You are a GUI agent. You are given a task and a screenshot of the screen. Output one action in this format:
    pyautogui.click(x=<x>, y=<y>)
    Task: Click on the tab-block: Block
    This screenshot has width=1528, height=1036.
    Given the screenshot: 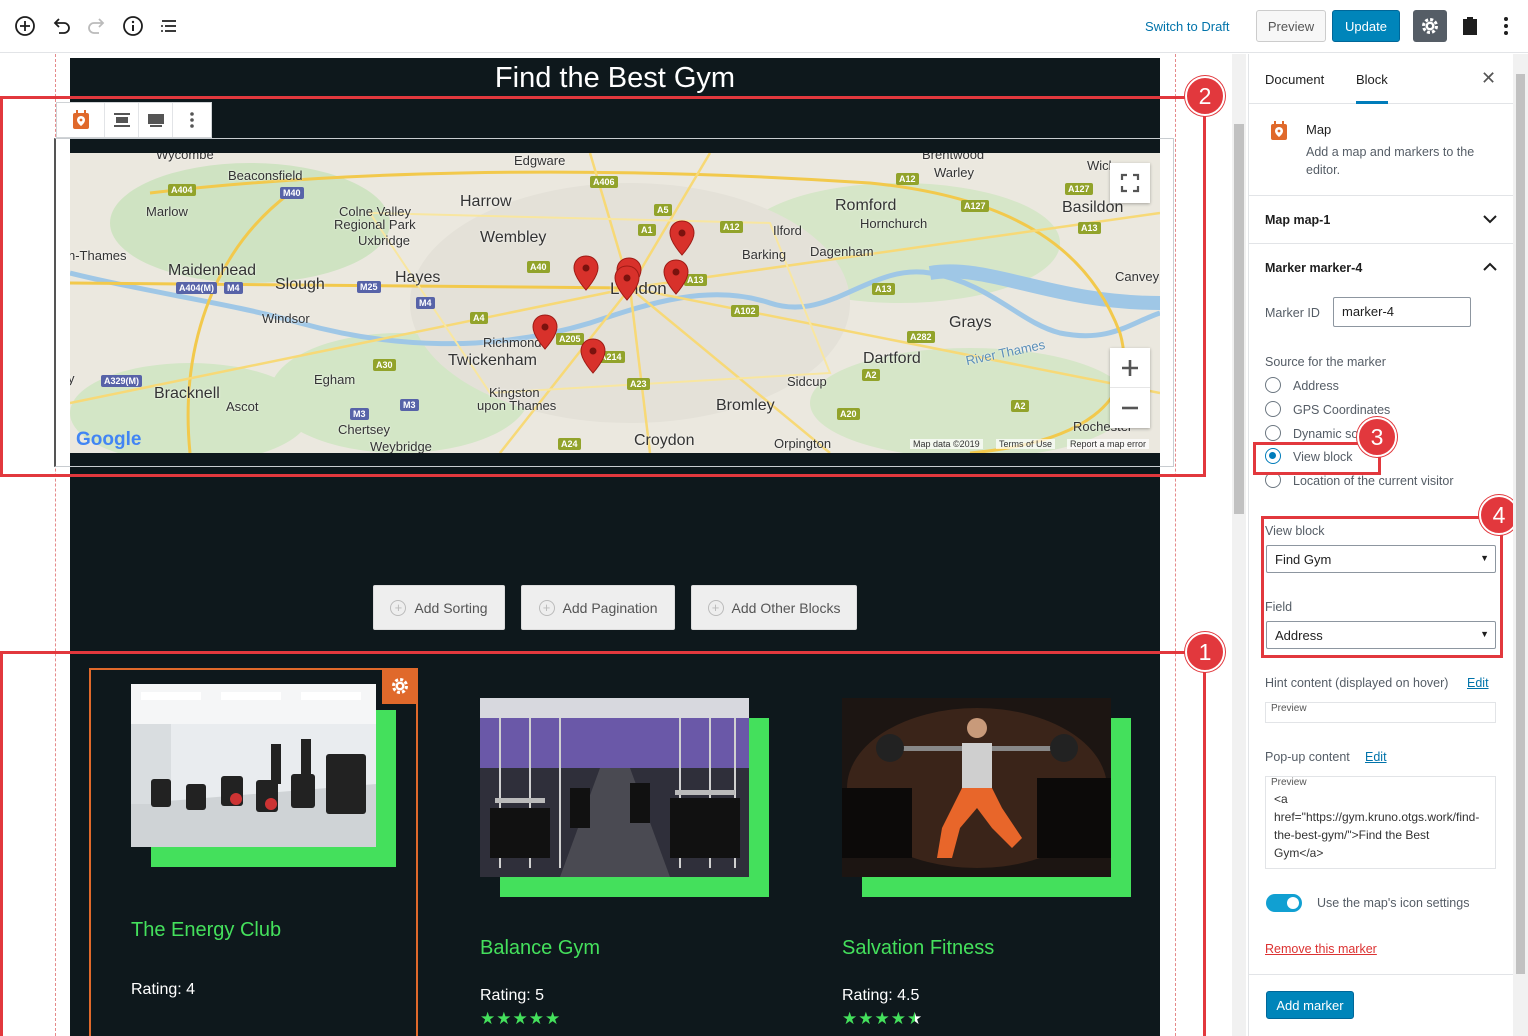 What is the action you would take?
    pyautogui.click(x=1372, y=88)
    